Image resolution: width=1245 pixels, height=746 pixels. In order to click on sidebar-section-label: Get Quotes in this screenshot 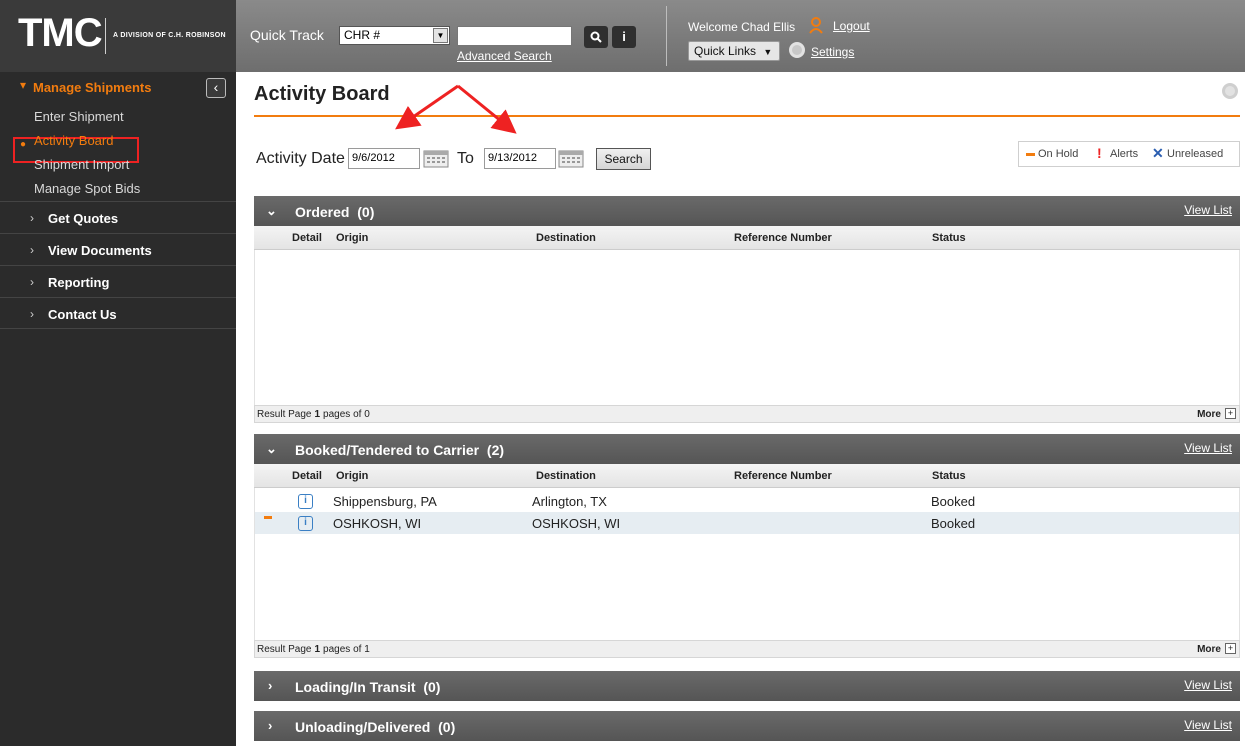, I will do `click(83, 218)`.